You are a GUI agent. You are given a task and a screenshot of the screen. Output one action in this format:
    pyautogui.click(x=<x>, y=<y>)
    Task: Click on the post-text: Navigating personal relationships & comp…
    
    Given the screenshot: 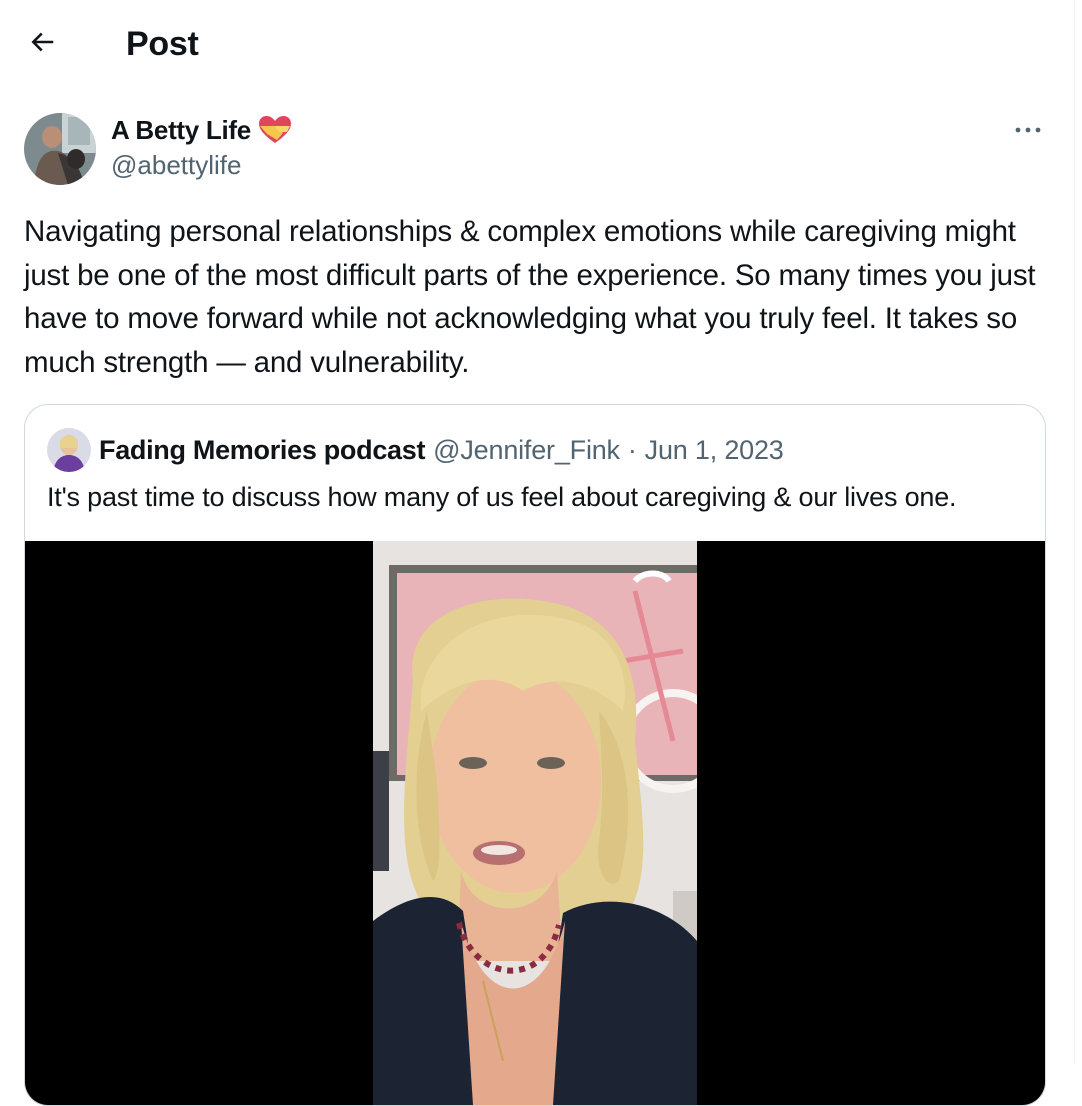 What is the action you would take?
    pyautogui.click(x=530, y=297)
    